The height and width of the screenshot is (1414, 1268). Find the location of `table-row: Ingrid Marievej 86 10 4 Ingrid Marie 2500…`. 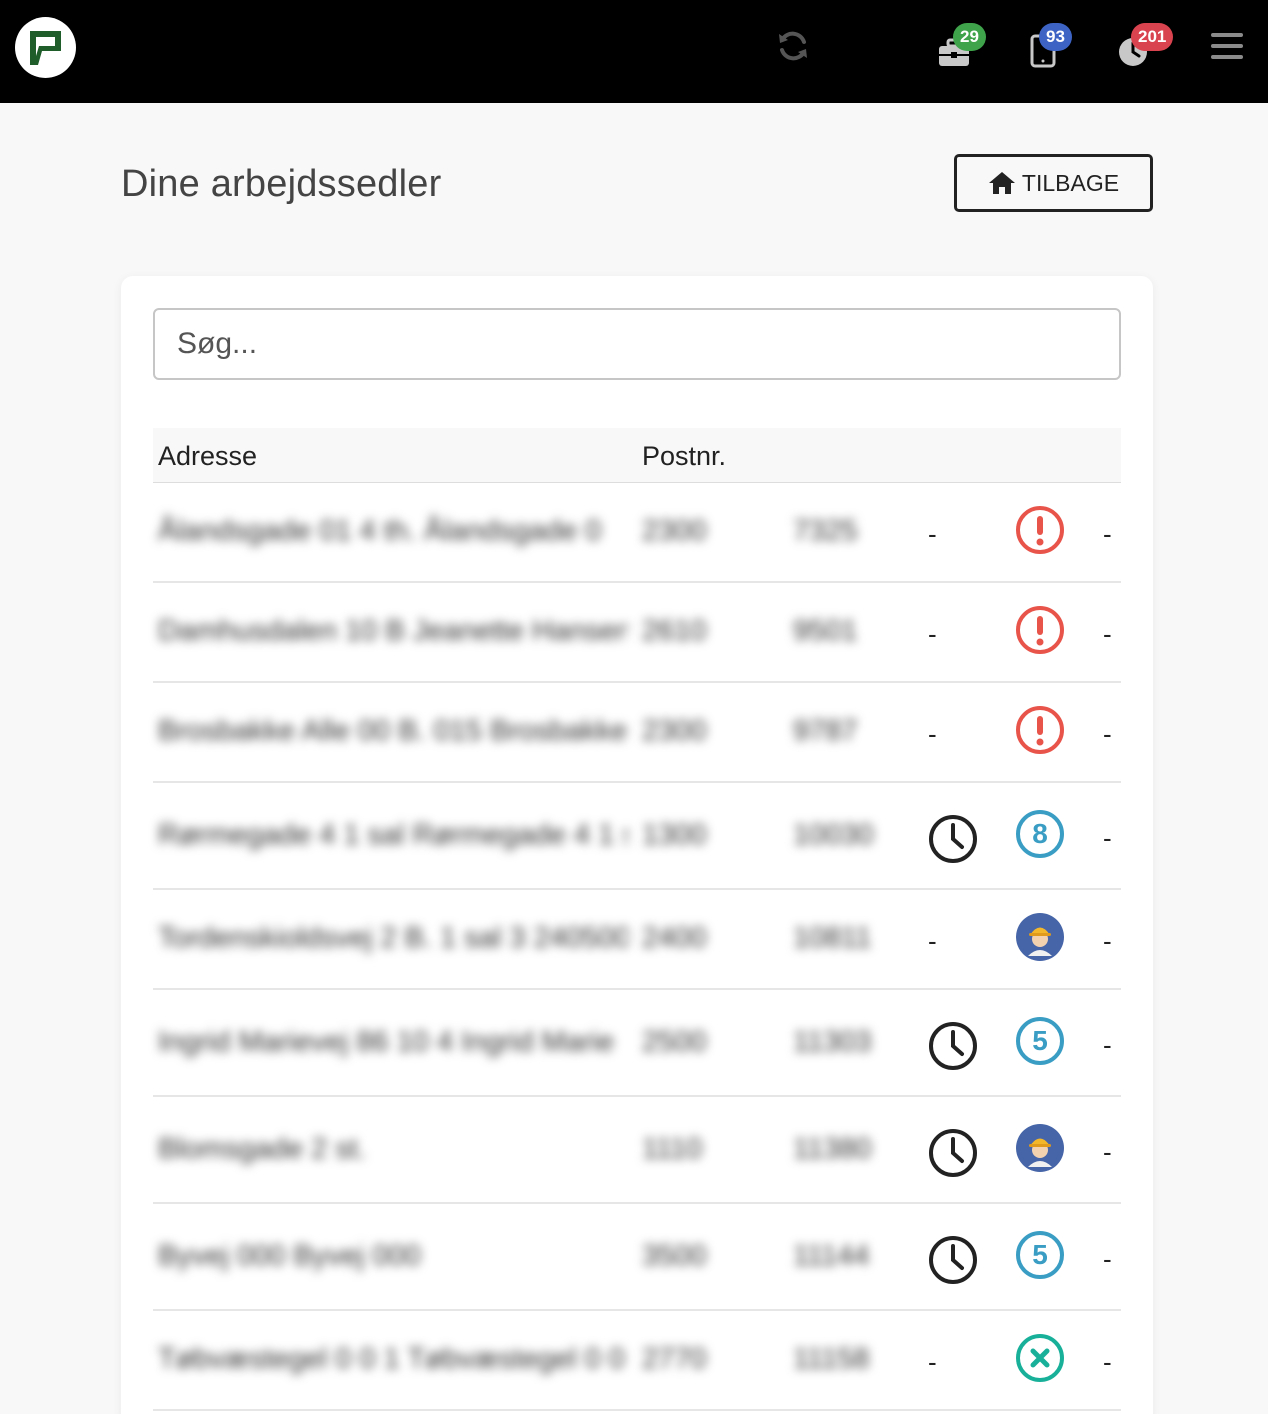

table-row: Ingrid Marievej 86 10 4 Ingrid Marie 2500… is located at coordinates (637, 1043).